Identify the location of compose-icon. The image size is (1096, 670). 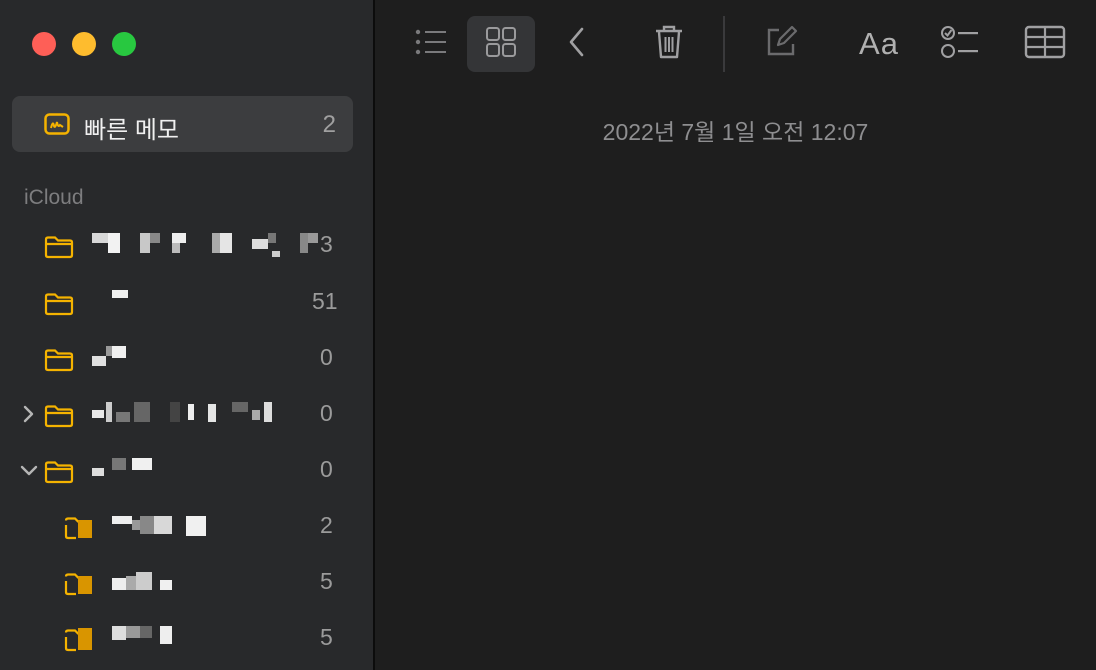
(781, 44).